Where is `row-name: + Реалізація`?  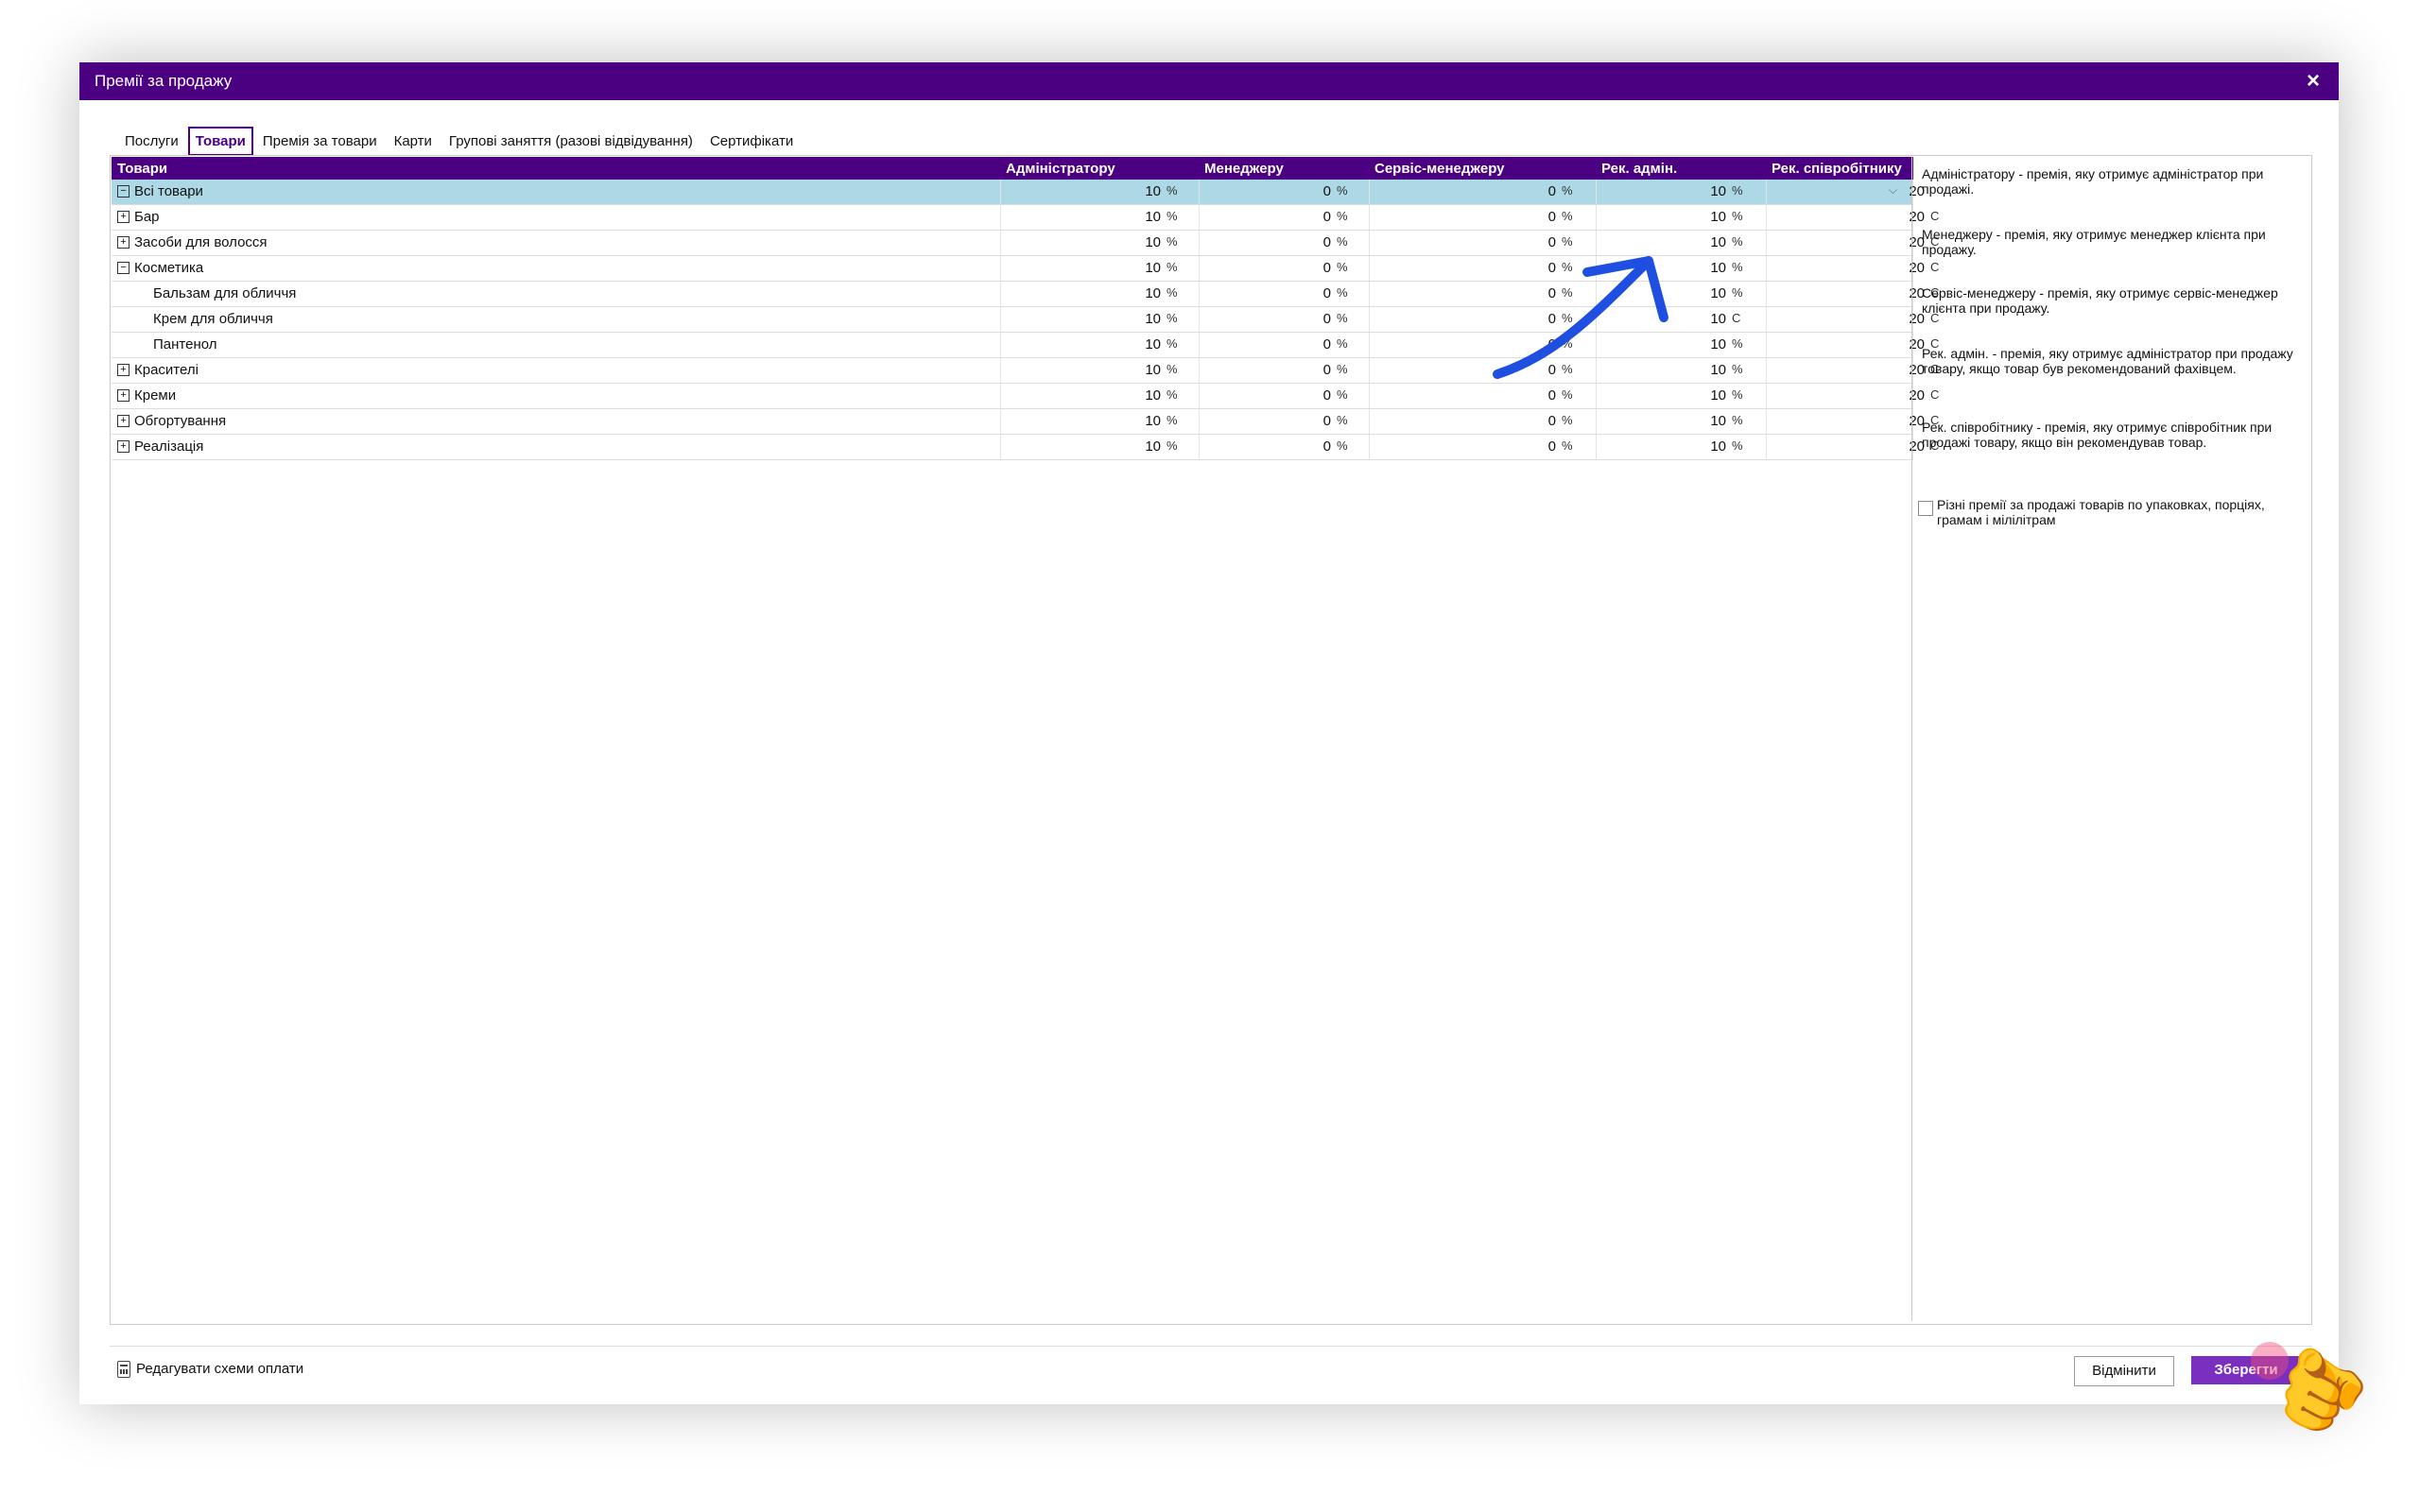
row-name: + Реалізація is located at coordinates (160, 446).